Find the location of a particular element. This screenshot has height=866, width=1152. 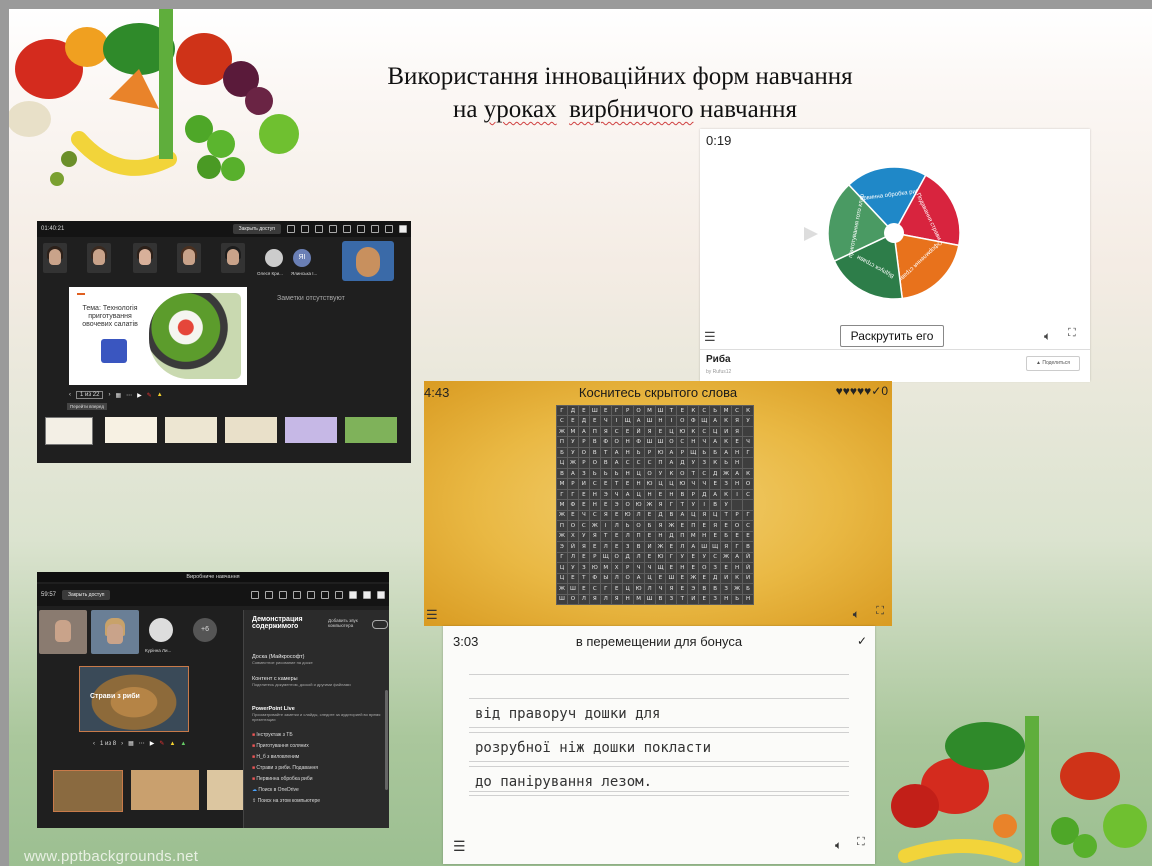

fullscreen-icon: ⛶ is located at coordinates (880, 611).